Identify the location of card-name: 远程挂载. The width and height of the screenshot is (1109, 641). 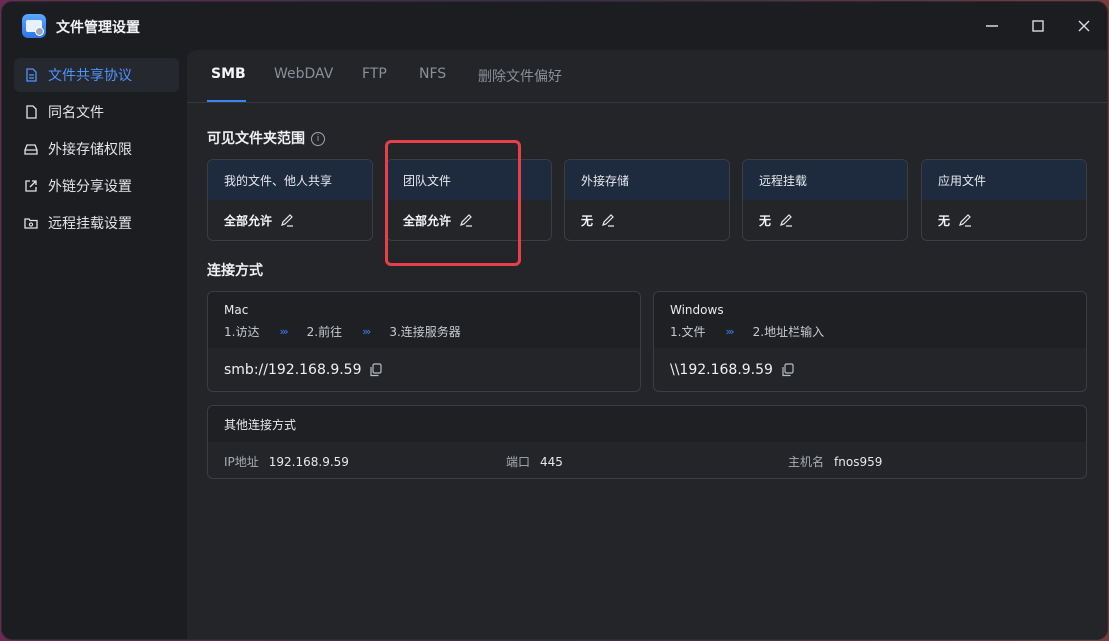
(825, 180).